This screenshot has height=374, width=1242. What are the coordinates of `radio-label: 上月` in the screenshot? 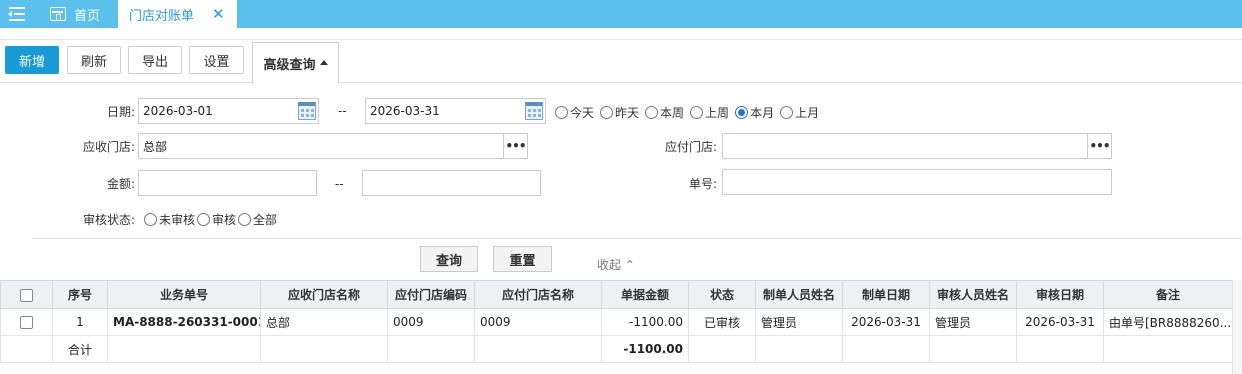 It's located at (807, 113).